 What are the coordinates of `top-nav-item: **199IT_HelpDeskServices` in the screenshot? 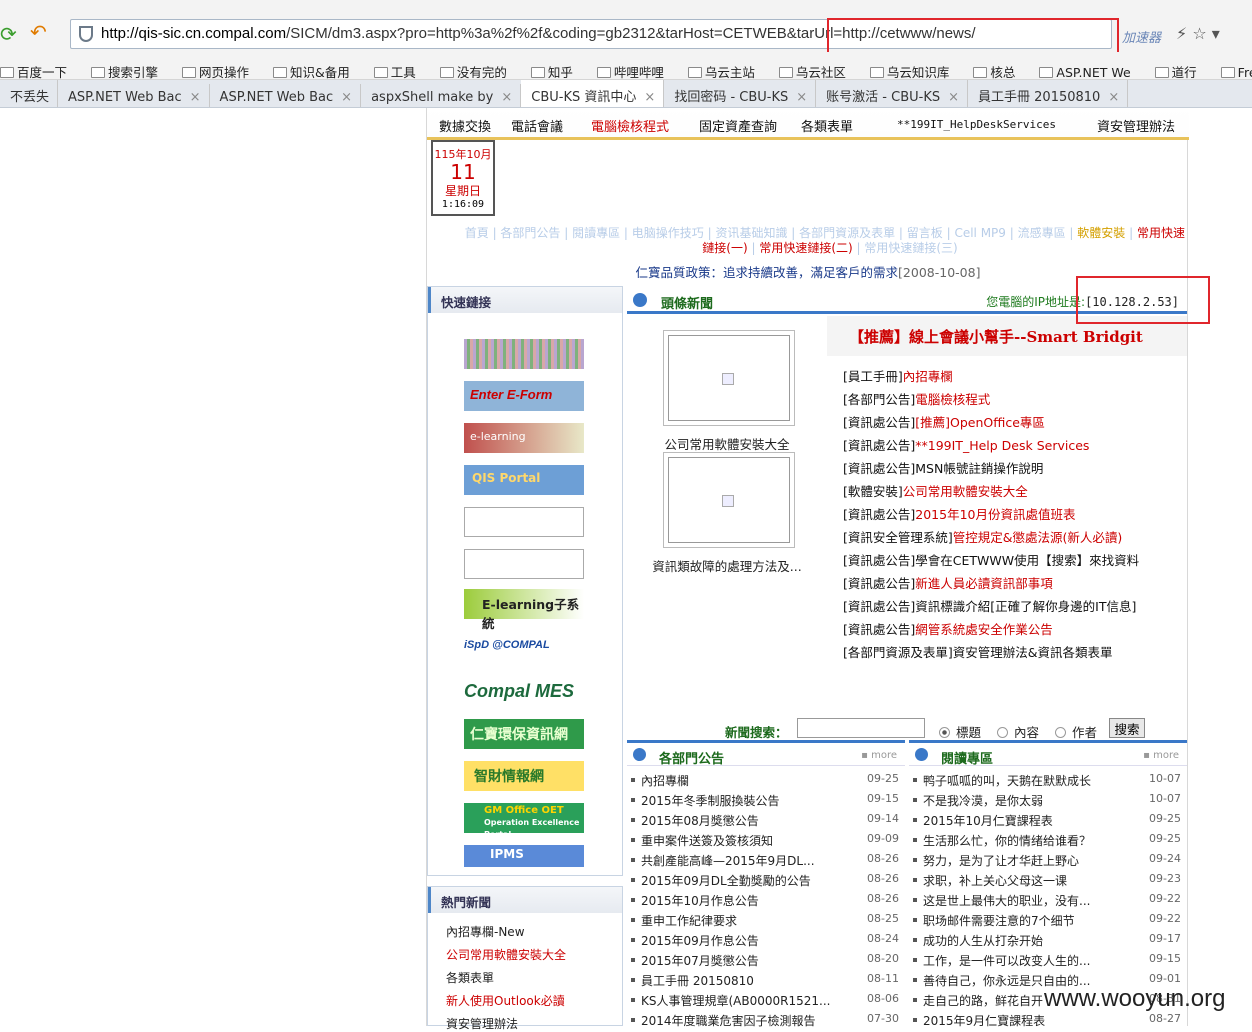 It's located at (976, 124).